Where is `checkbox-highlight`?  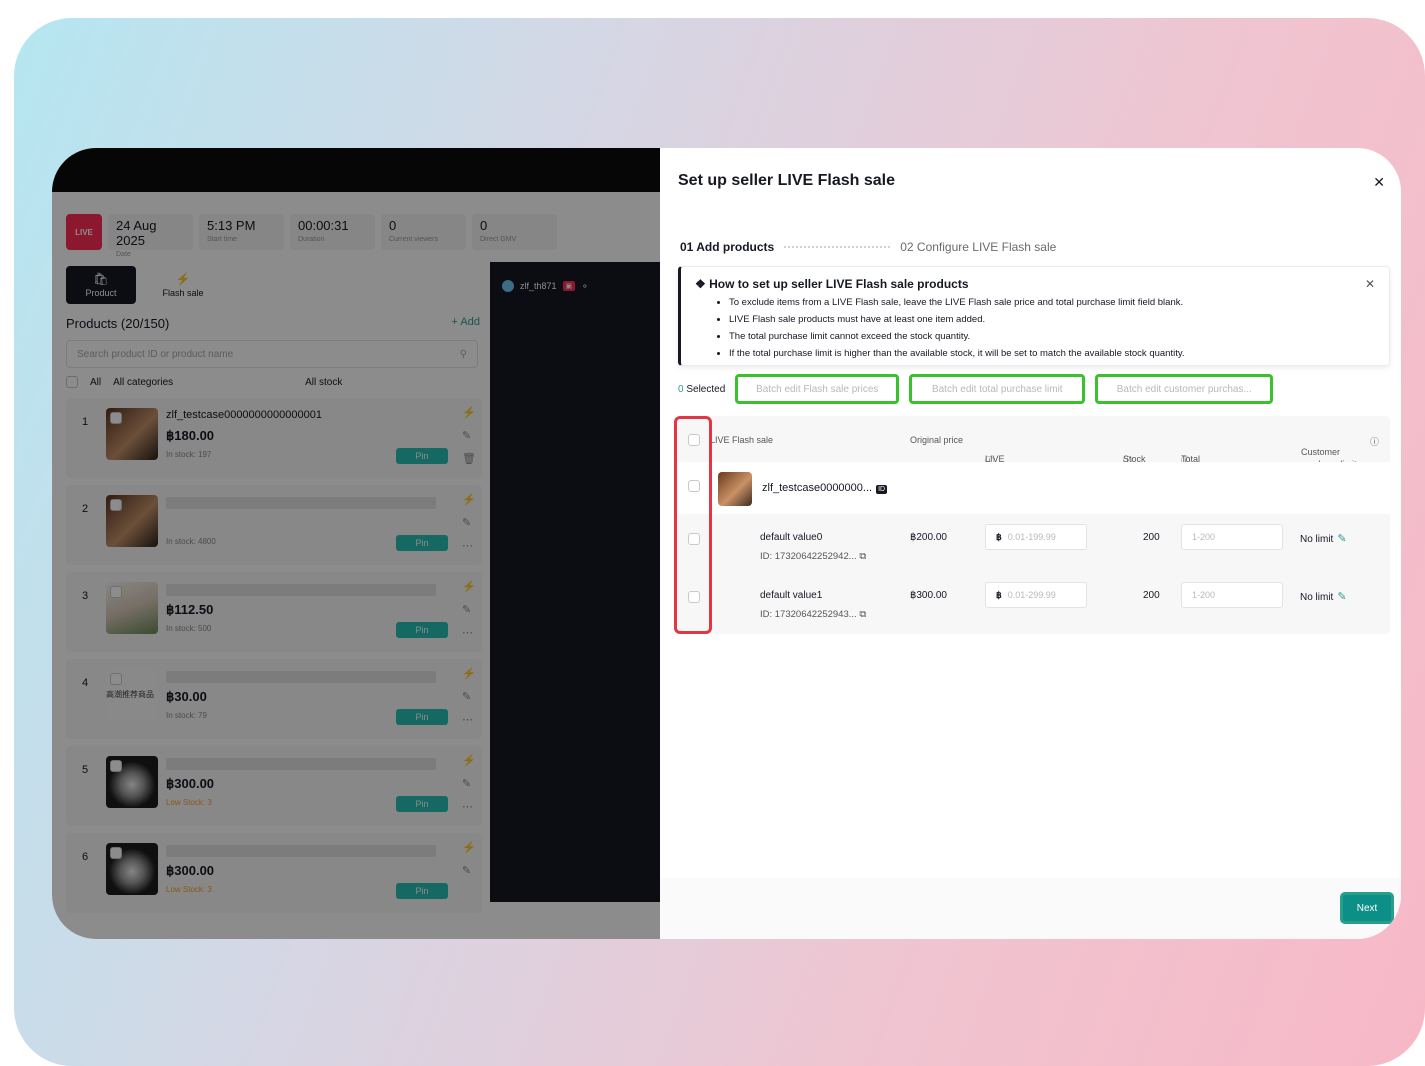
checkbox-highlight is located at coordinates (693, 525).